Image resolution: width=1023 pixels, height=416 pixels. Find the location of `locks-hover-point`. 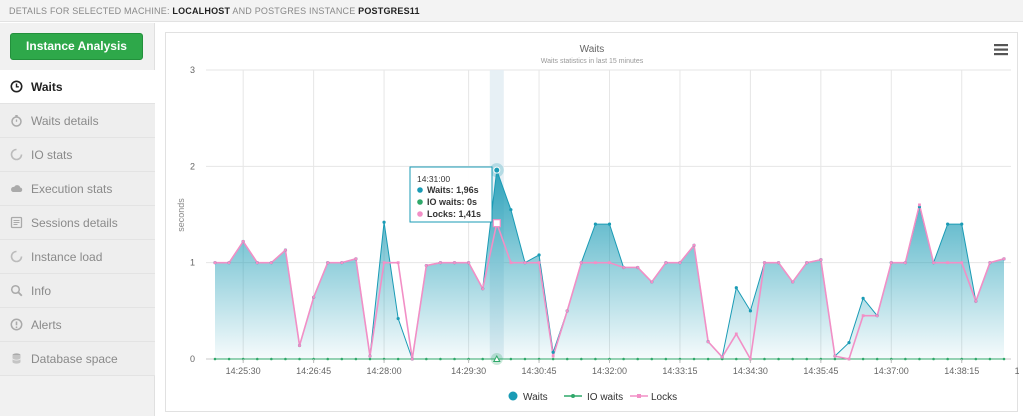

locks-hover-point is located at coordinates (496, 223).